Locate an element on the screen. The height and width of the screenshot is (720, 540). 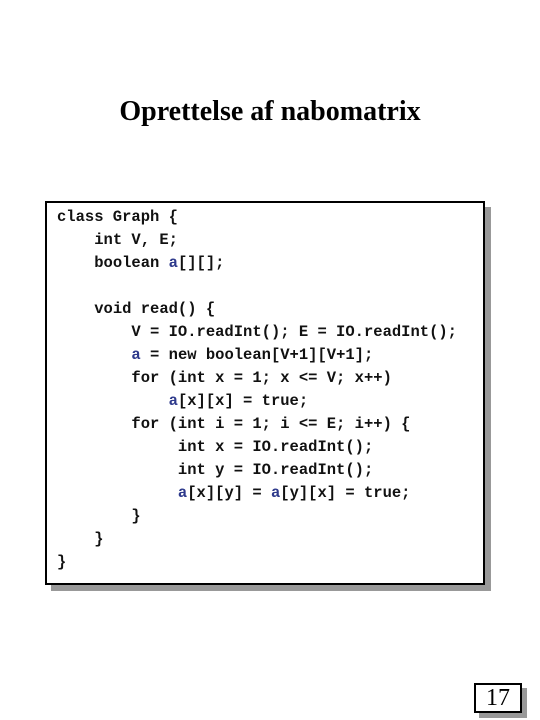
code-line: for (int i = 1; i <= E; i++) { is located at coordinates (257, 424).